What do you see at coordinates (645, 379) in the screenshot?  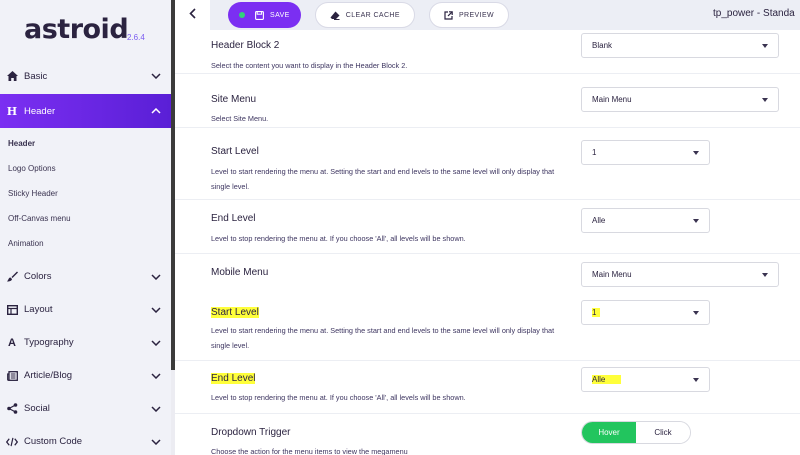 I see `mobile-end-level-select: Alle` at bounding box center [645, 379].